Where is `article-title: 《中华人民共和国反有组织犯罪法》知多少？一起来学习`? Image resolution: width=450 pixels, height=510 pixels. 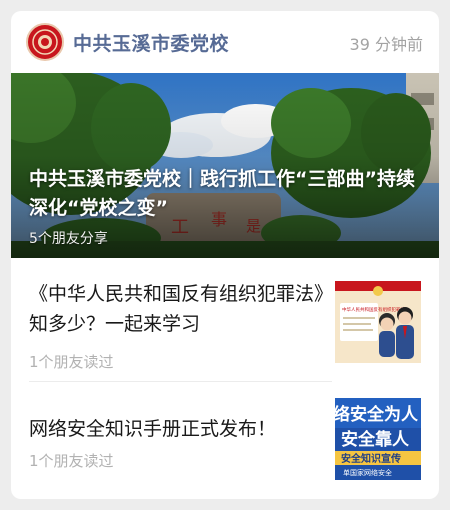 article-title: 《中华人民共和国反有组织犯罪法》知多少？一起来学习 is located at coordinates (179, 309).